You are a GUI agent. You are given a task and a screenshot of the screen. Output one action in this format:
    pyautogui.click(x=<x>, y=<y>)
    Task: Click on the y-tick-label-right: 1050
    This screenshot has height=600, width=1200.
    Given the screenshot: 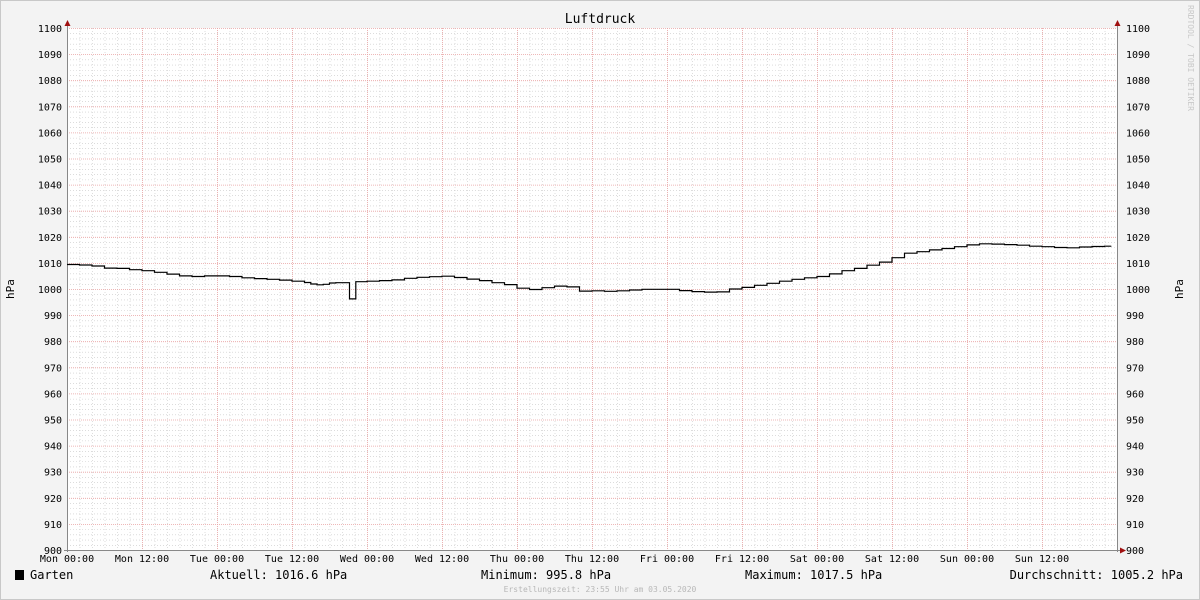 What is the action you would take?
    pyautogui.click(x=1138, y=160)
    